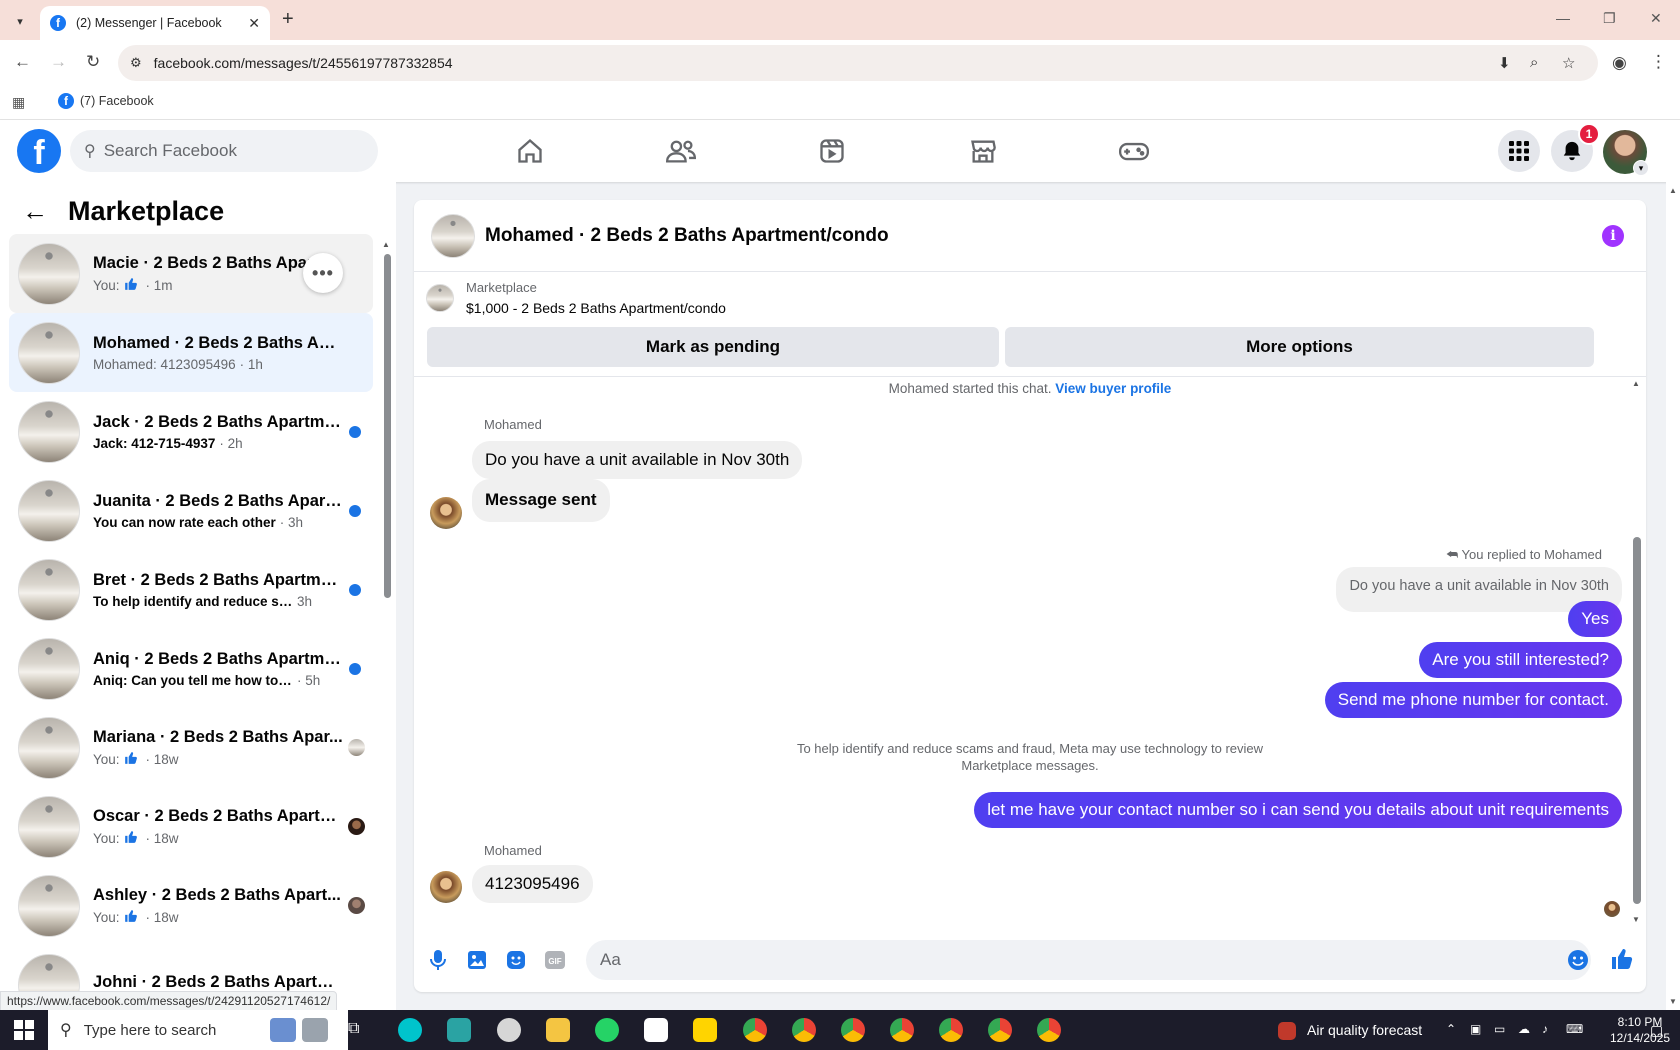  Describe the element at coordinates (106, 101) in the screenshot. I see `bookmark-facebook: f (7) Facebook` at that location.